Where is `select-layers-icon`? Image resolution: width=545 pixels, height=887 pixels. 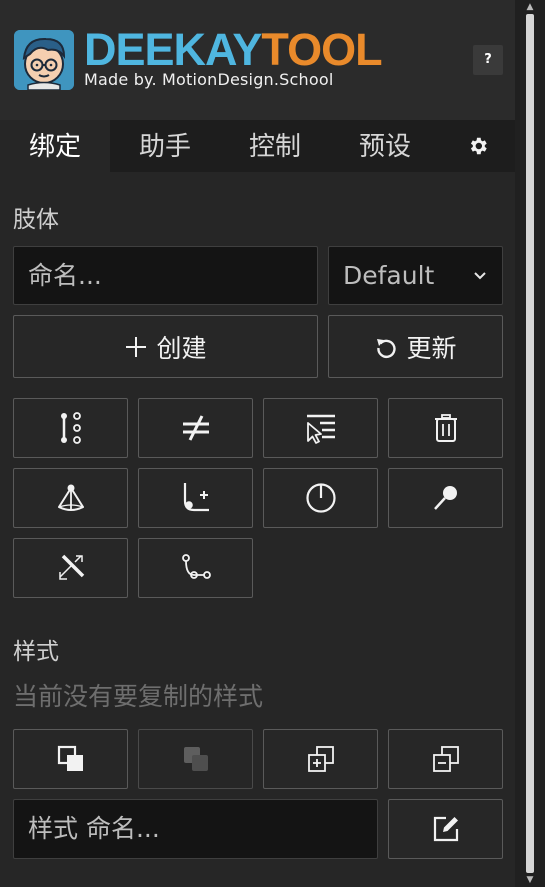
select-layers-icon is located at coordinates (320, 429).